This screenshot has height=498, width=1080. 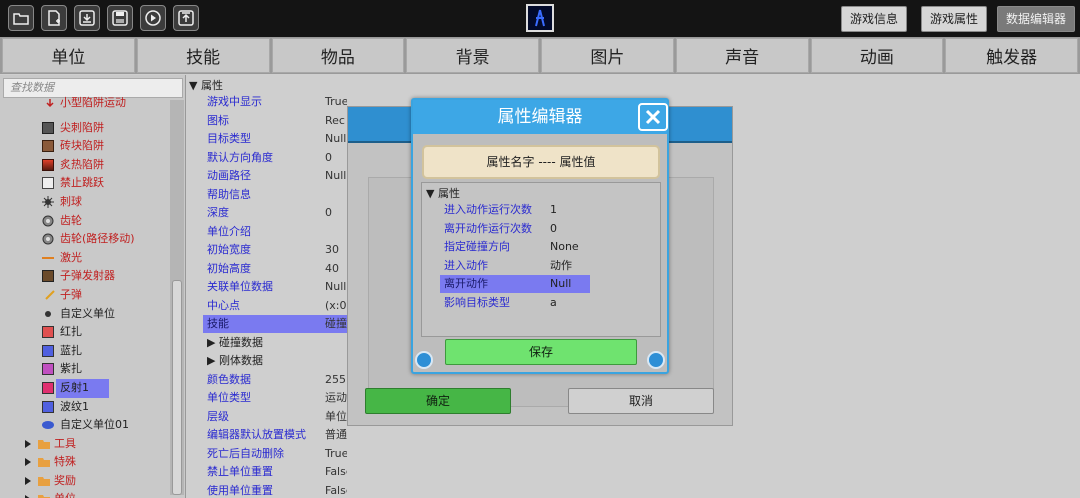 What do you see at coordinates (267, 380) in the screenshot?
I see `property-row: 颜色数据 255` at bounding box center [267, 380].